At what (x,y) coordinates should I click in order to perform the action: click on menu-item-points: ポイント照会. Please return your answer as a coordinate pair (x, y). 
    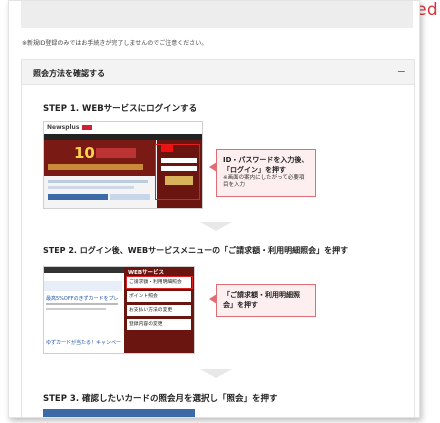
    Looking at the image, I should click on (159, 296).